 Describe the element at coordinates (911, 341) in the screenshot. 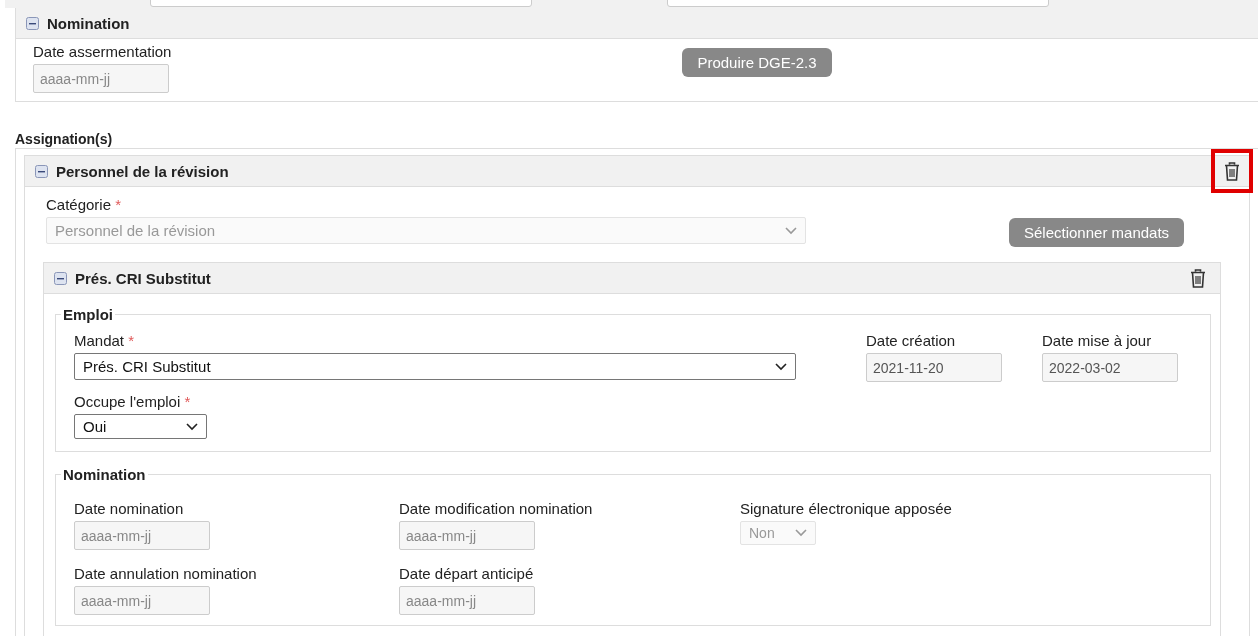

I see `field-label: Date création` at that location.